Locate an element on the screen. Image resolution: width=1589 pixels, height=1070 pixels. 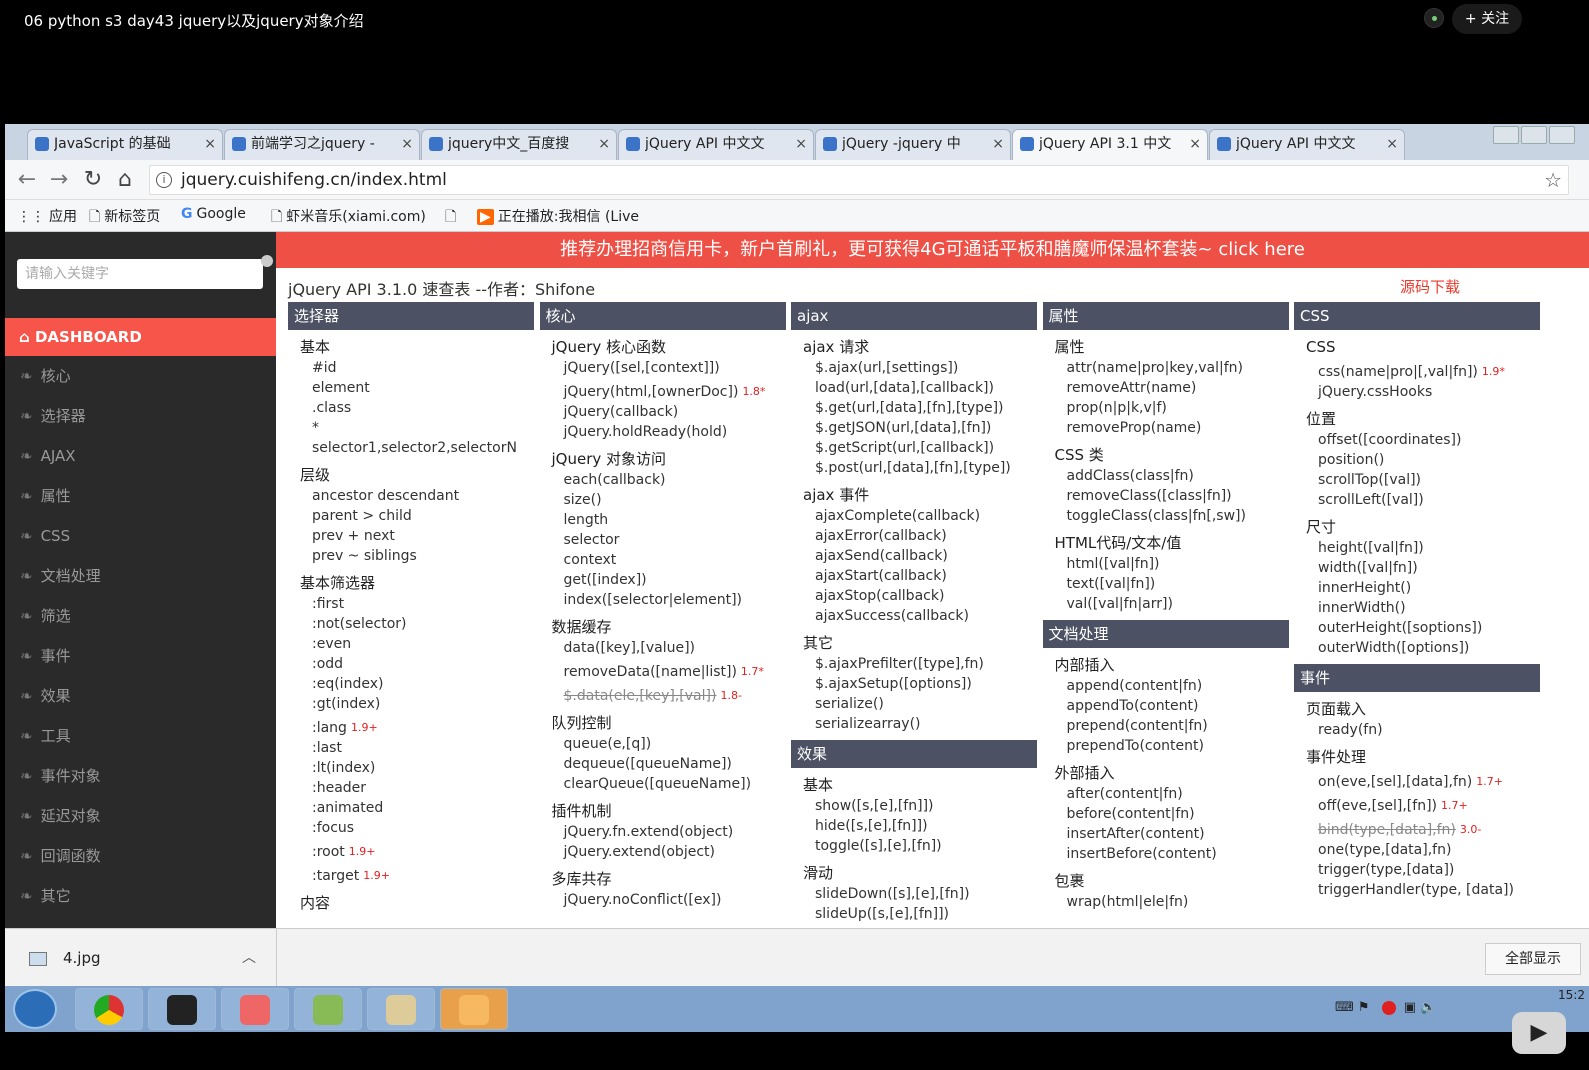
sidebar-item-12: ❧ 延迟对象 is located at coordinates (140, 816).